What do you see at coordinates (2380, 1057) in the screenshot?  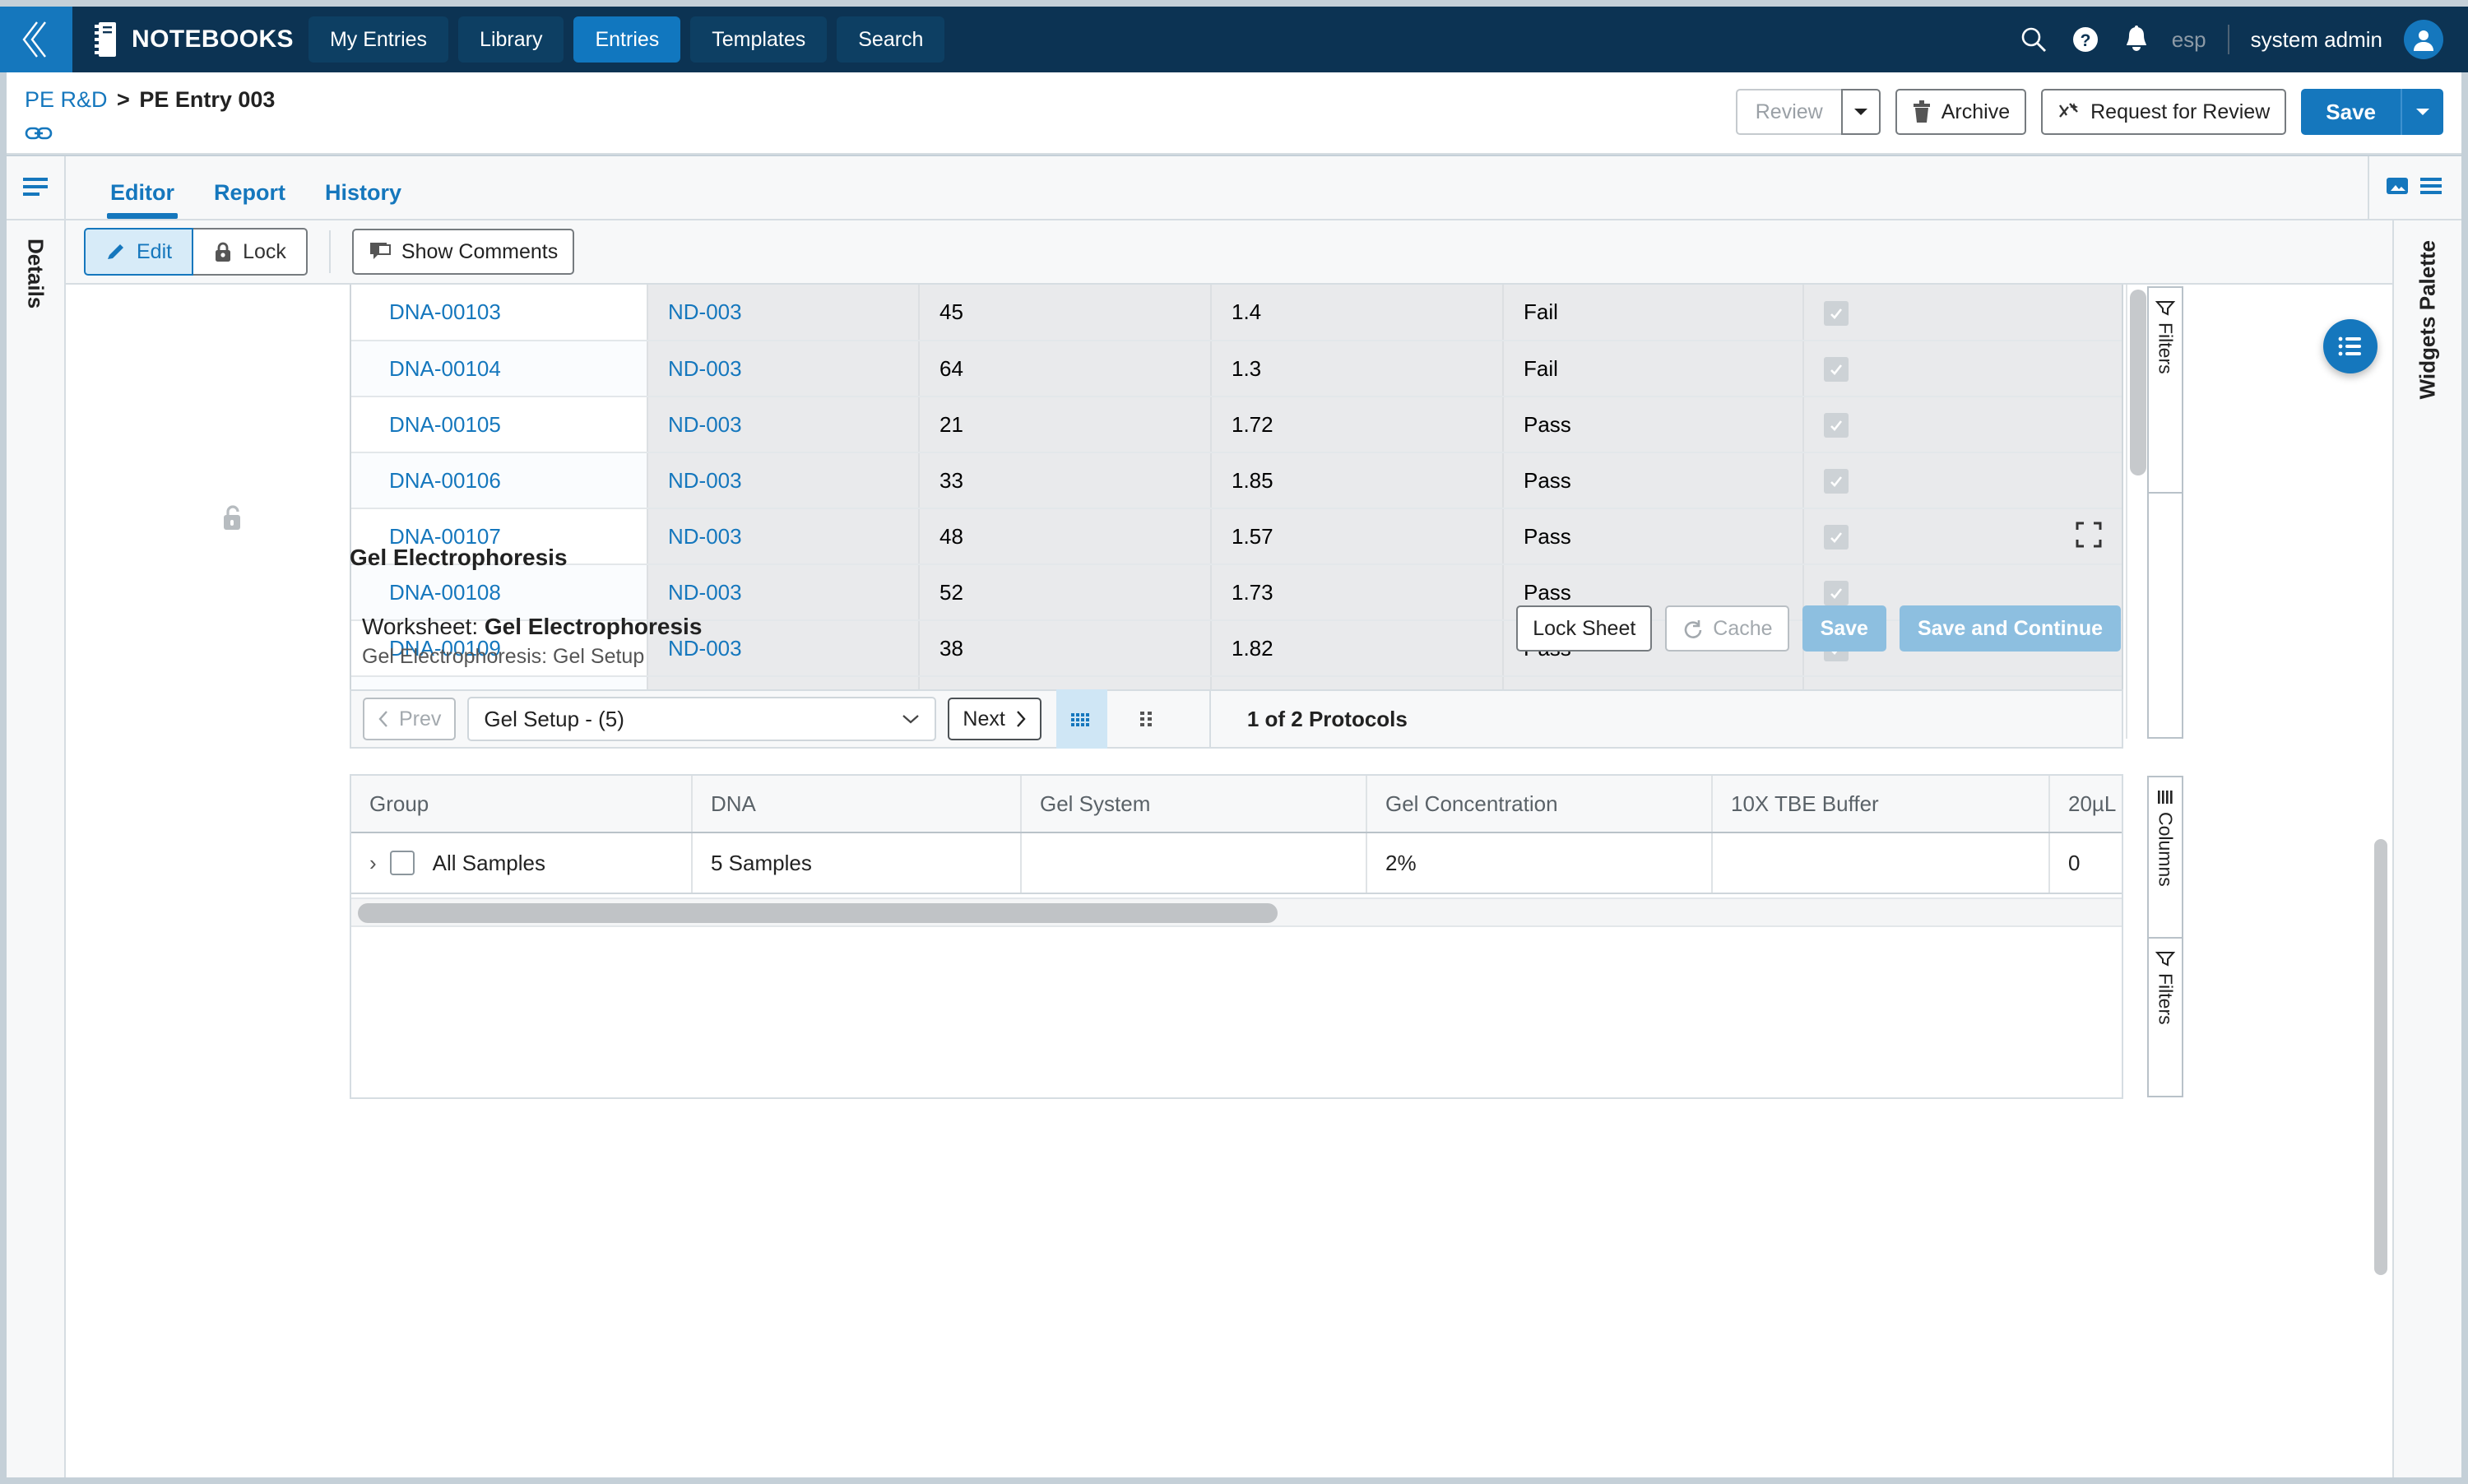 I see `page-scrollbar-thumb` at bounding box center [2380, 1057].